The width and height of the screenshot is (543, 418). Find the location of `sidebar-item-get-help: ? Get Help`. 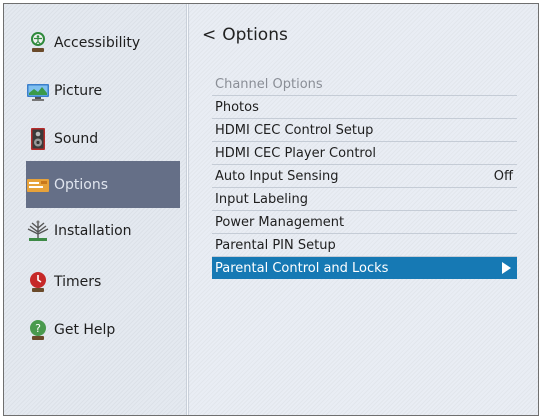

sidebar-item-get-help: ? Get Help is located at coordinates (101, 330).